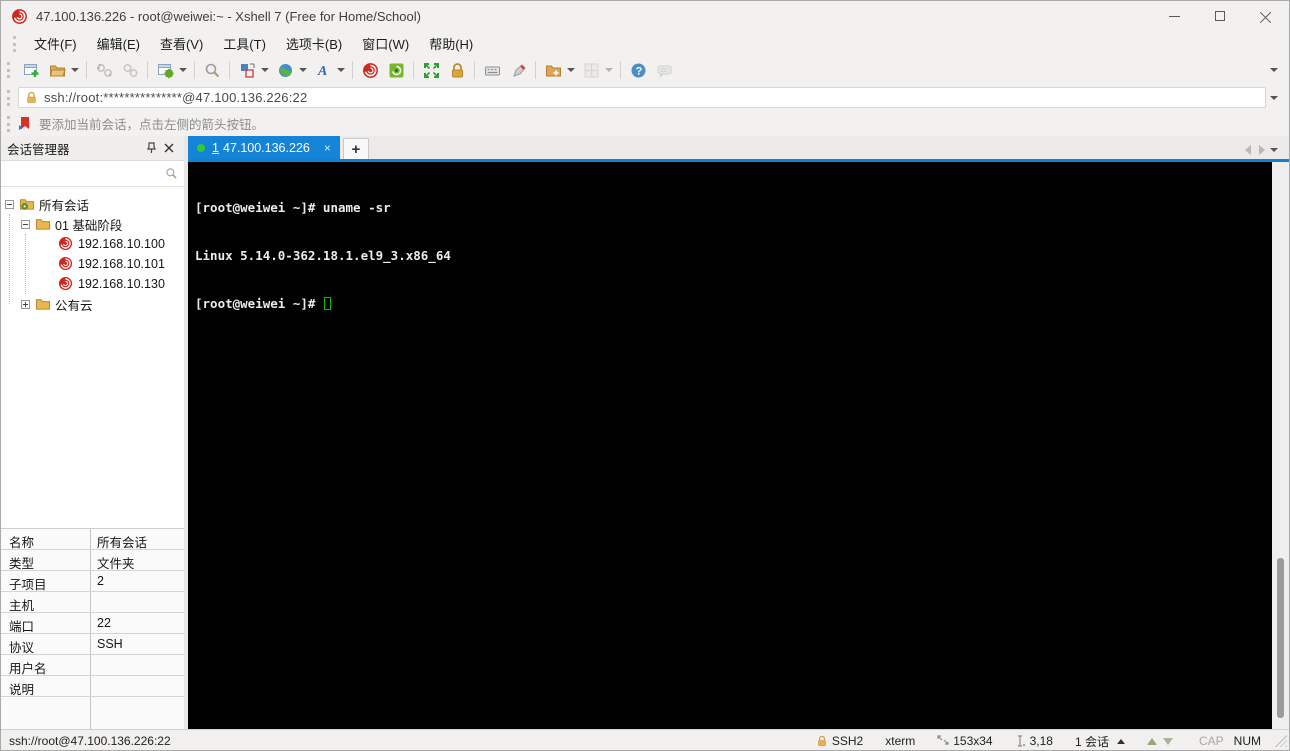 Image resolution: width=1290 pixels, height=751 pixels. Describe the element at coordinates (247, 70) in the screenshot. I see `layout-button` at that location.